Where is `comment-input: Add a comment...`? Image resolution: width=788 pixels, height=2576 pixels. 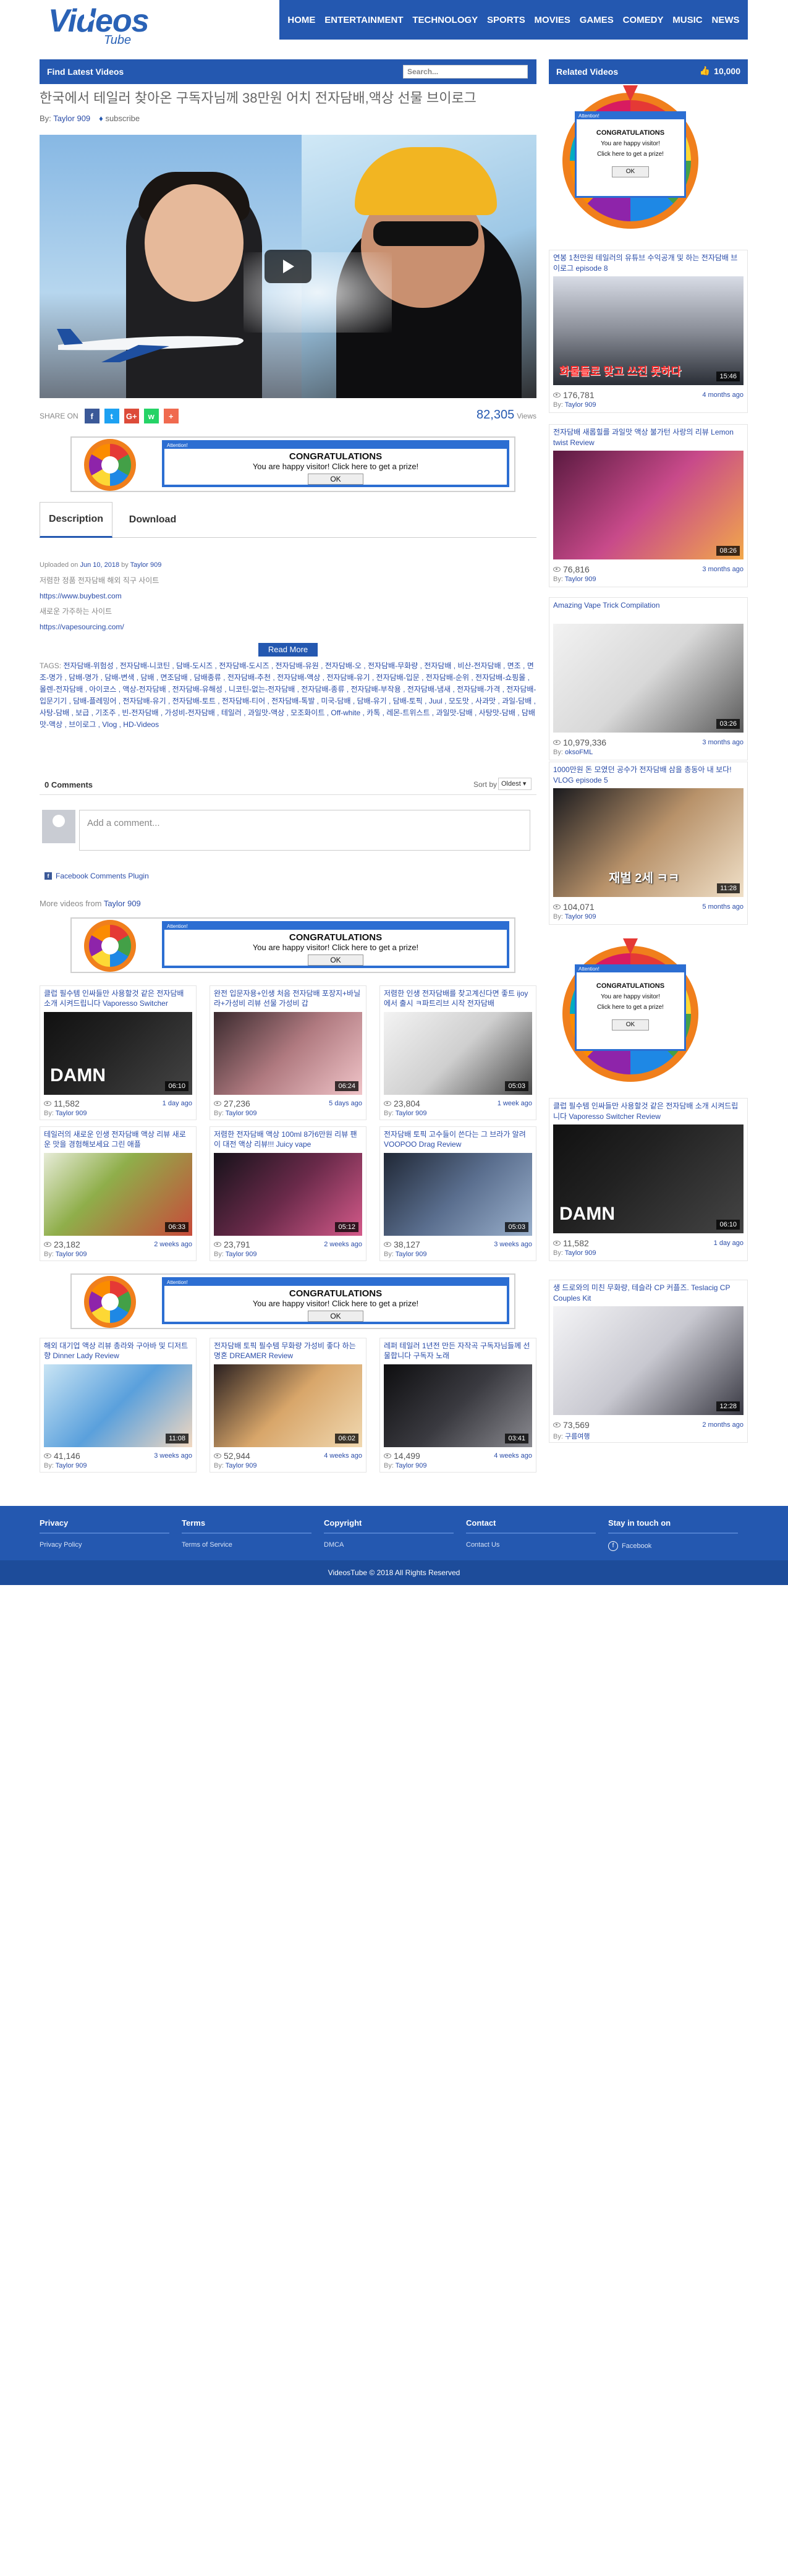 comment-input: Add a comment... is located at coordinates (304, 830).